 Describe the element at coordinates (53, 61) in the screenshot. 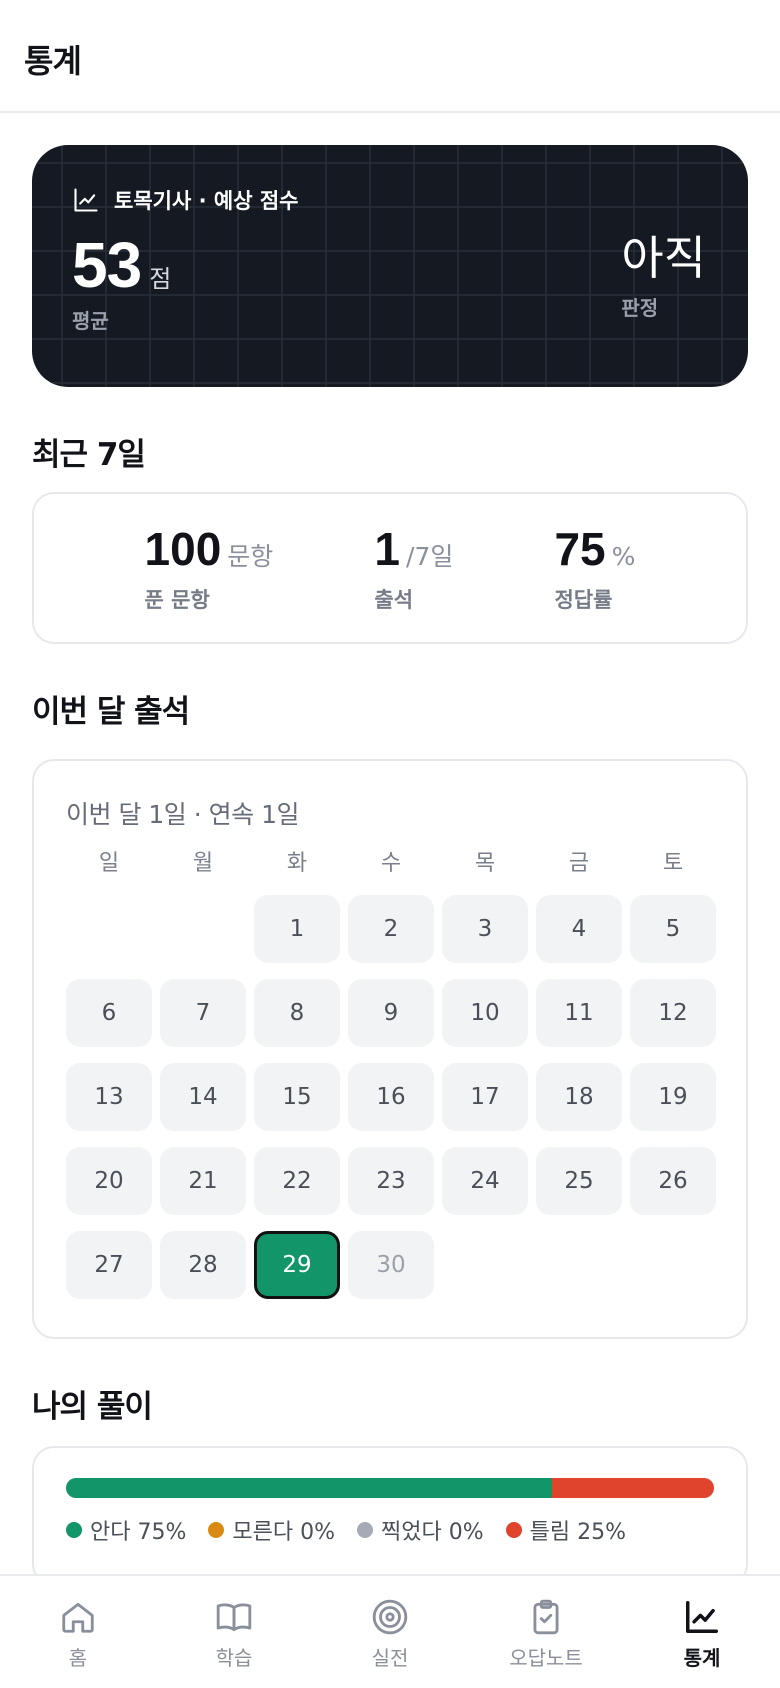

I see `page-title: 통계` at that location.